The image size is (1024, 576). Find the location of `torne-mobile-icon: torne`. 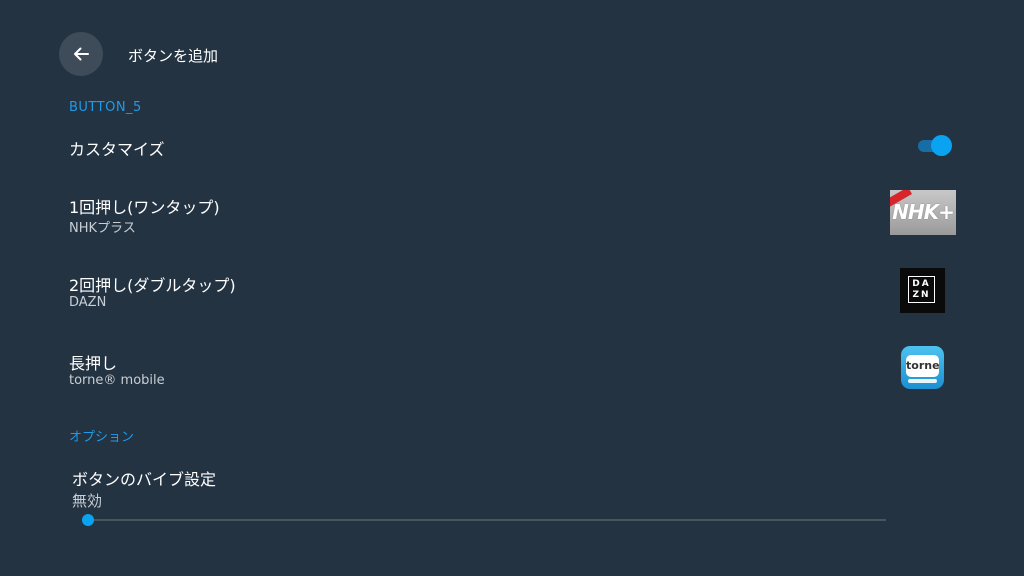

torne-mobile-icon: torne is located at coordinates (922, 367).